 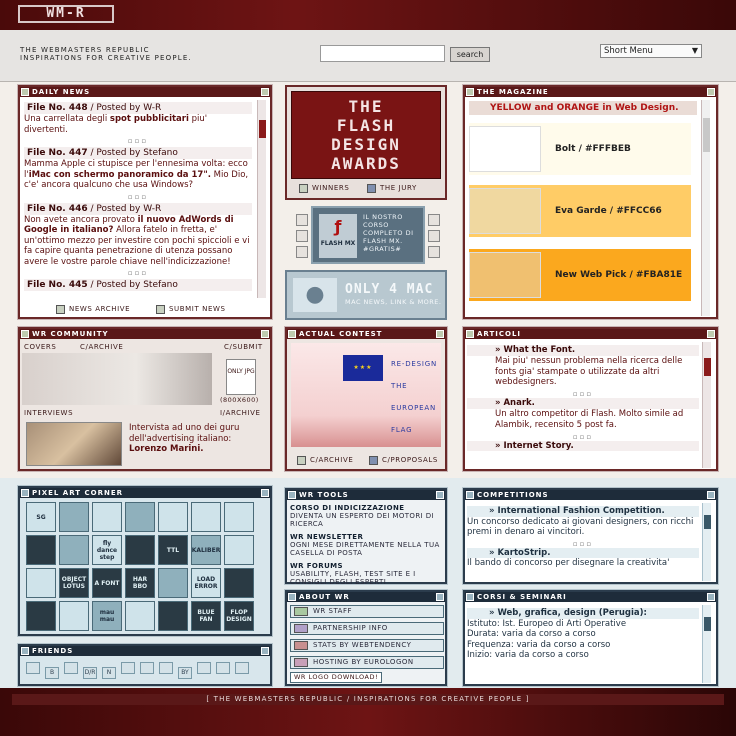 What do you see at coordinates (583, 613) in the screenshot?
I see `corso-heading: » Web, grafica, design (Perugia):` at bounding box center [583, 613].